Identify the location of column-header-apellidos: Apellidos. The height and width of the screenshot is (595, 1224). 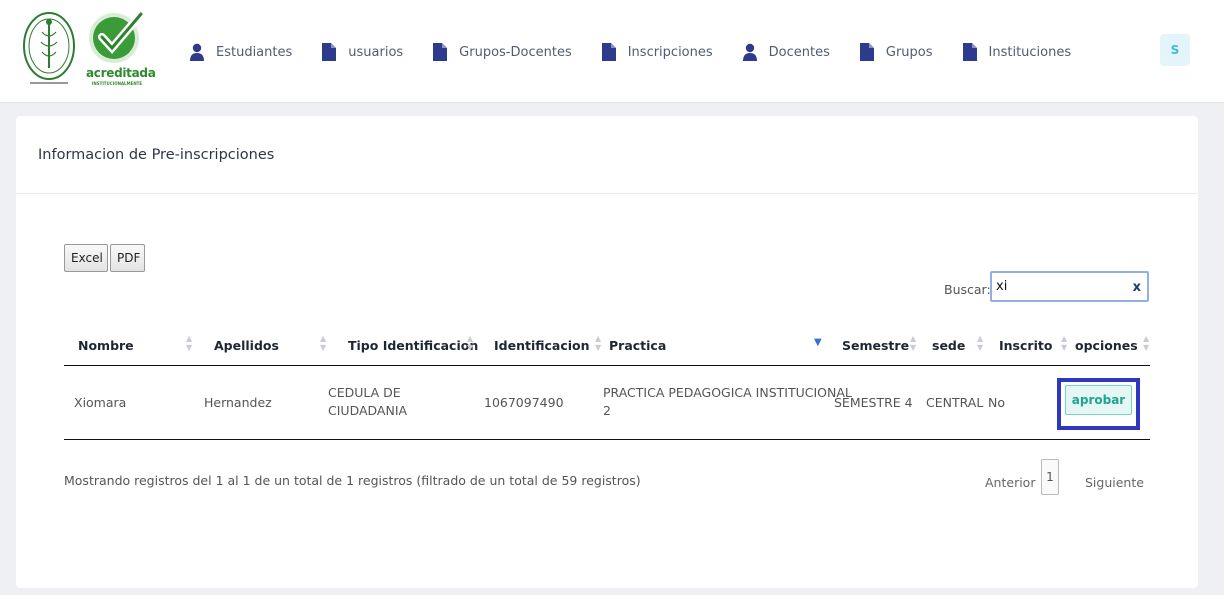
(246, 345).